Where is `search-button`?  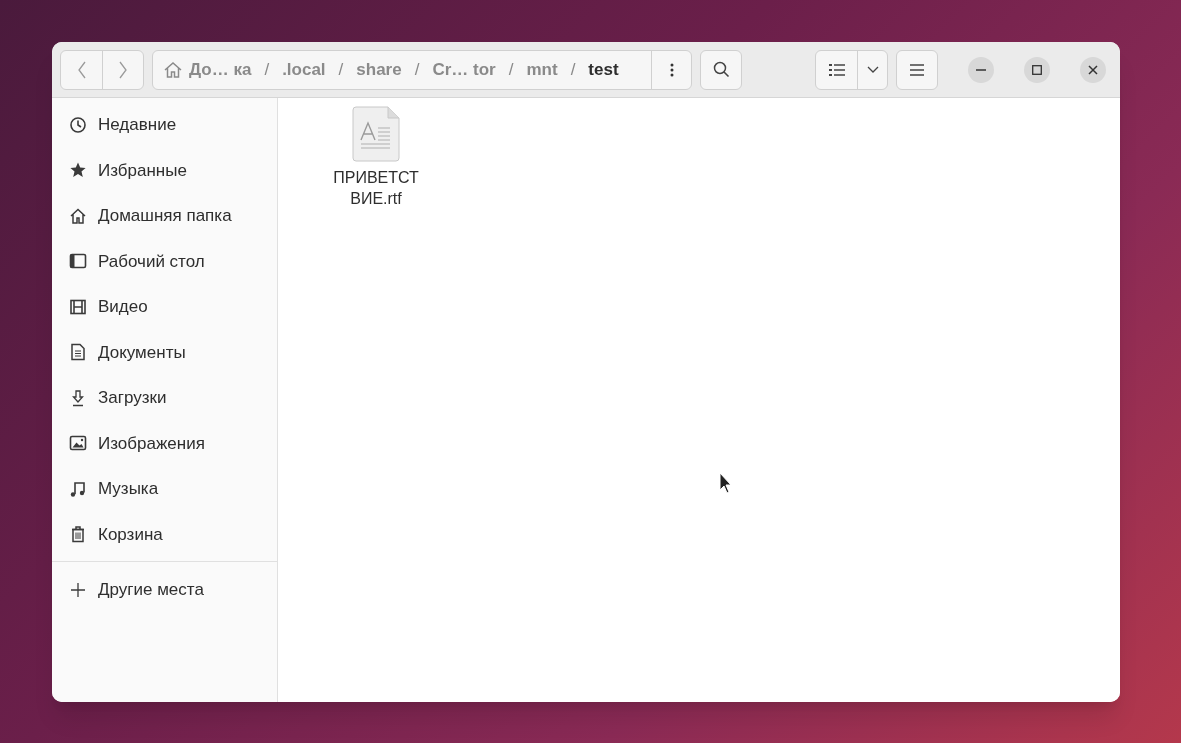
search-button is located at coordinates (721, 69).